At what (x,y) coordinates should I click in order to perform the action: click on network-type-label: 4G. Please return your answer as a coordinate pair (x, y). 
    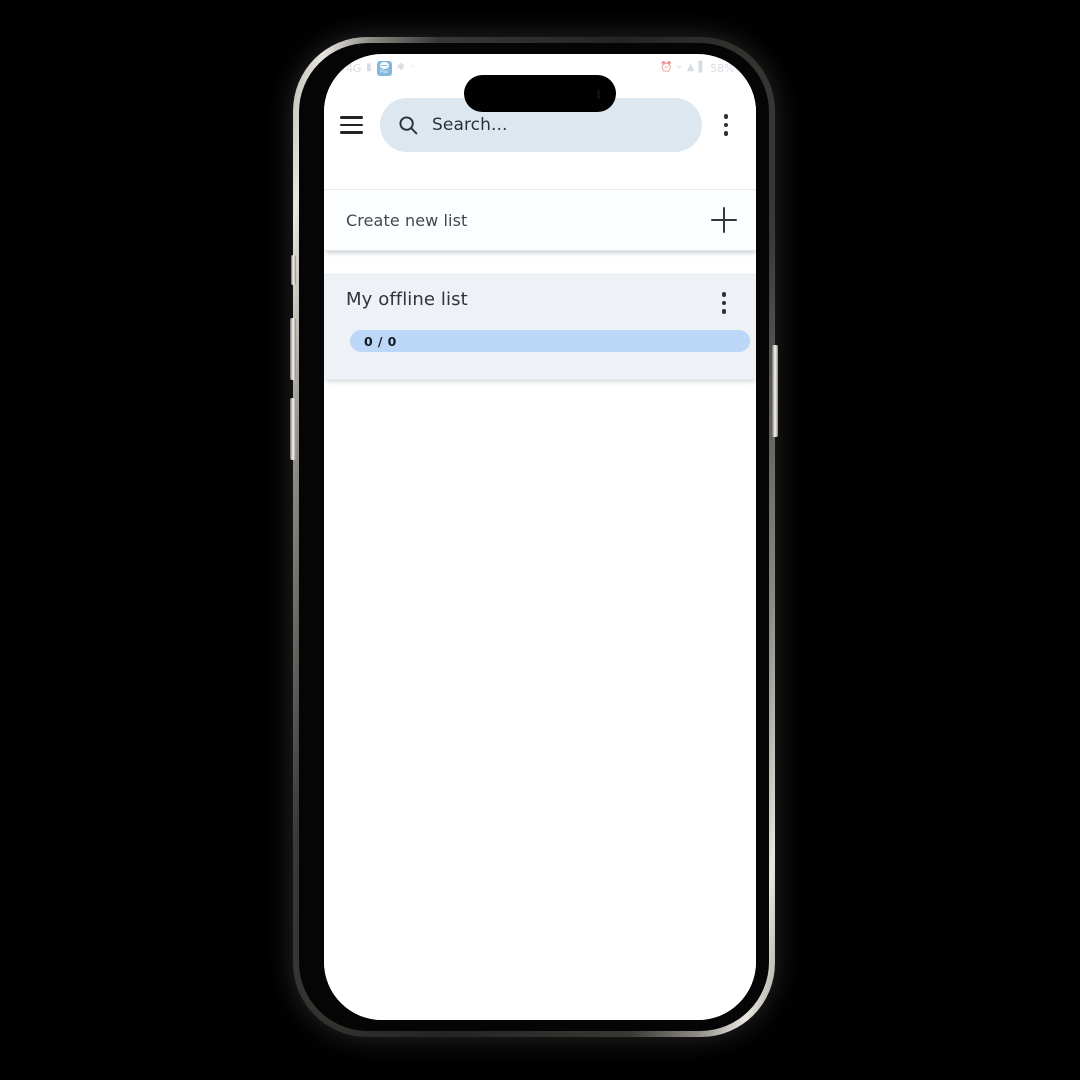
    Looking at the image, I should click on (354, 68).